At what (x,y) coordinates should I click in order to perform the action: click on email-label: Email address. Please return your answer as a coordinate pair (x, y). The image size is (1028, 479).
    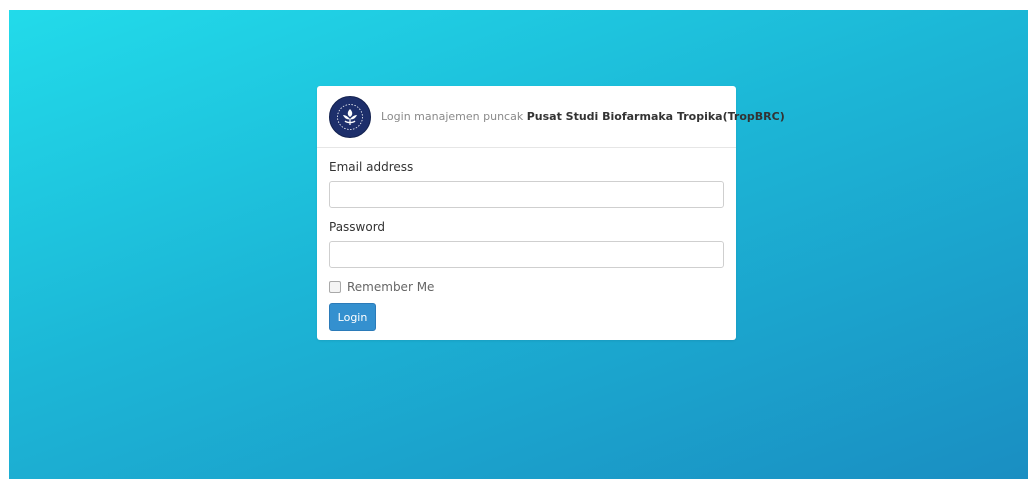
    Looking at the image, I should click on (371, 167).